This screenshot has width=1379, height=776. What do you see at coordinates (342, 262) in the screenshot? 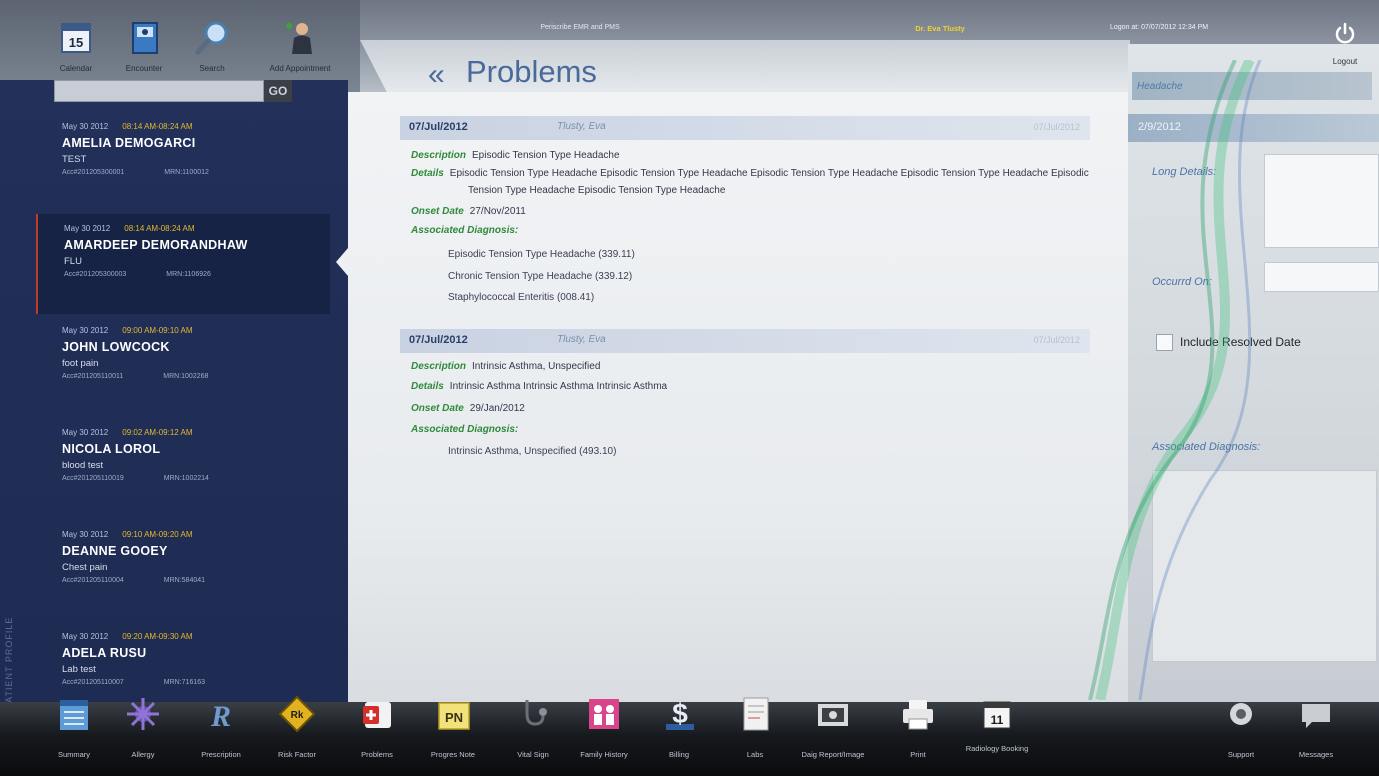
I see `selection-pointer` at bounding box center [342, 262].